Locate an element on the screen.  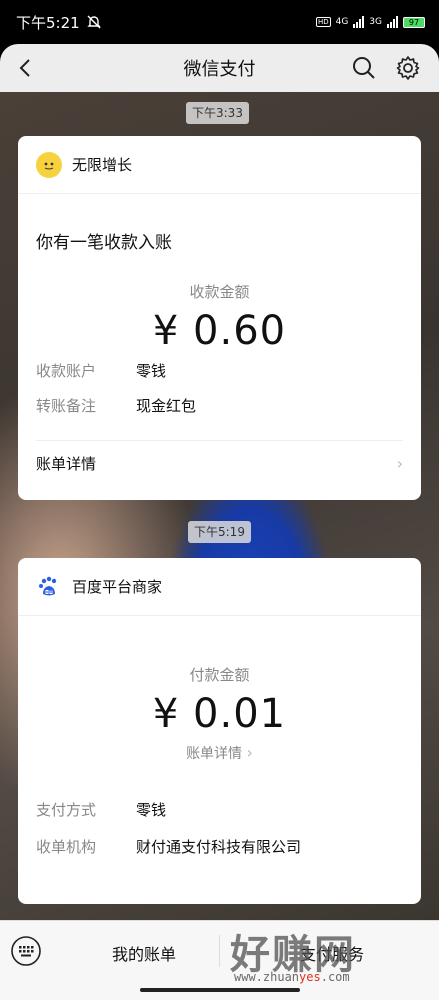
menu-my-bills: 我的账单 is located at coordinates (144, 953).